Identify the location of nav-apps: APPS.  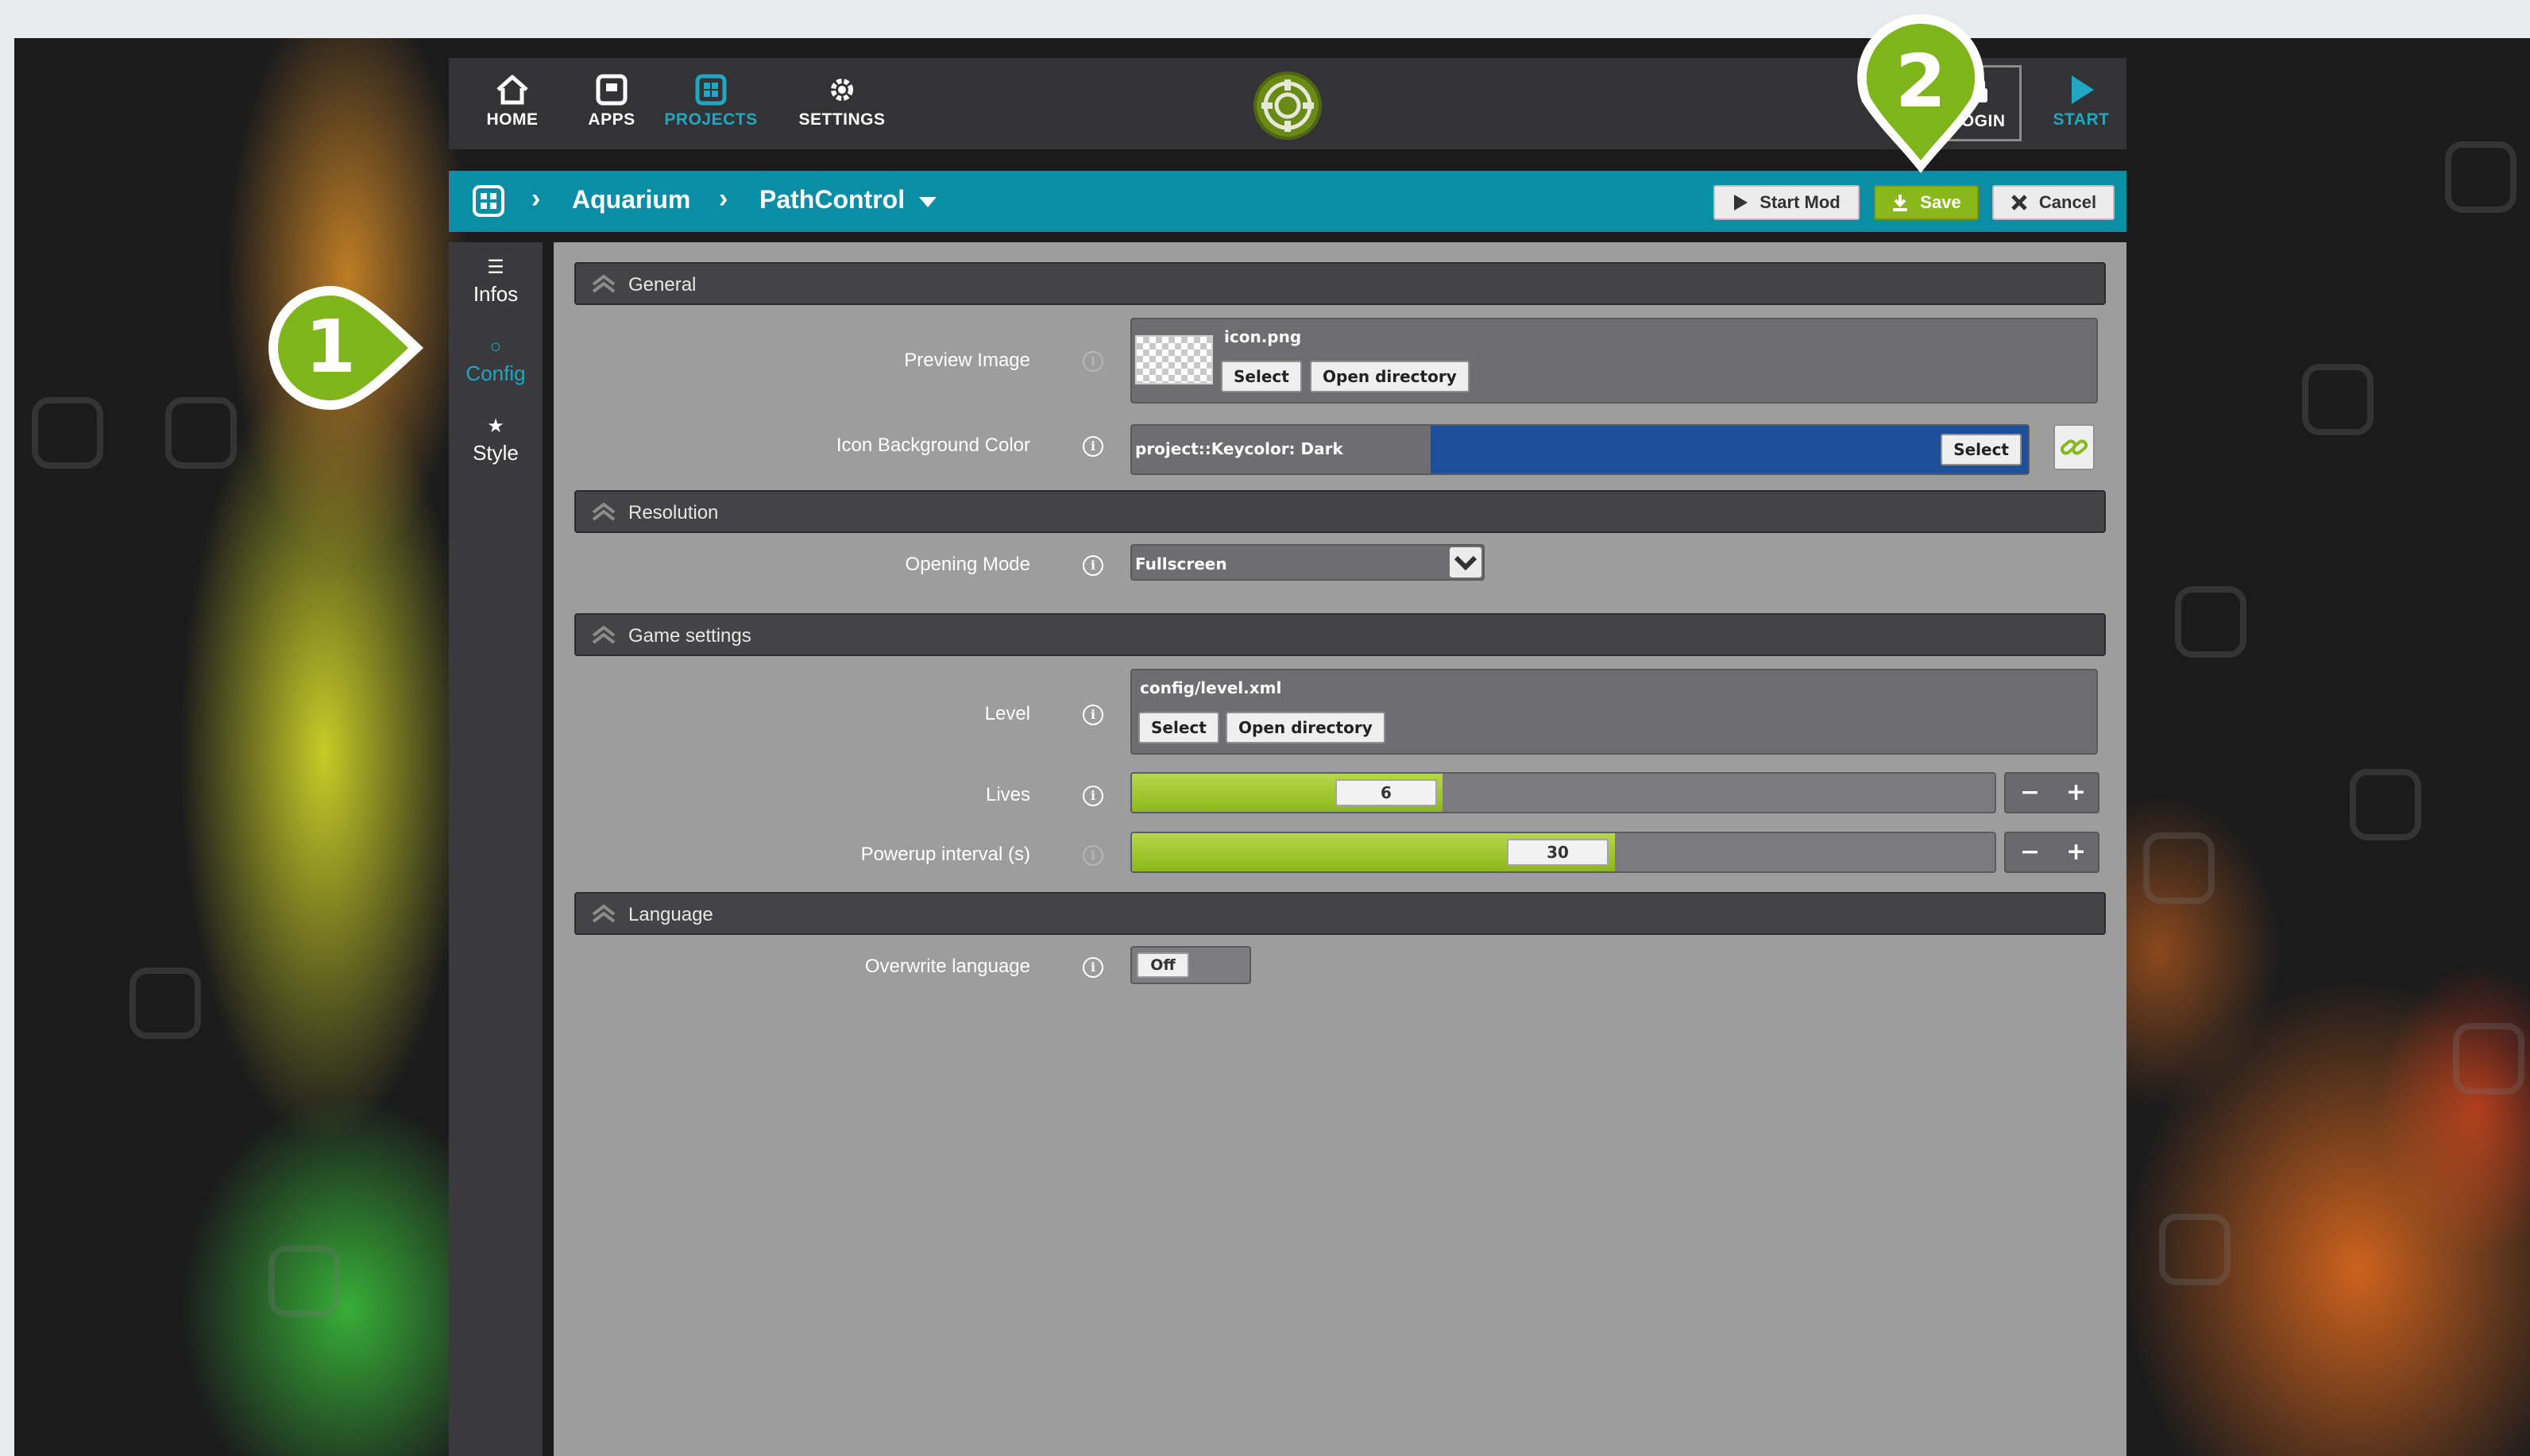
(611, 101).